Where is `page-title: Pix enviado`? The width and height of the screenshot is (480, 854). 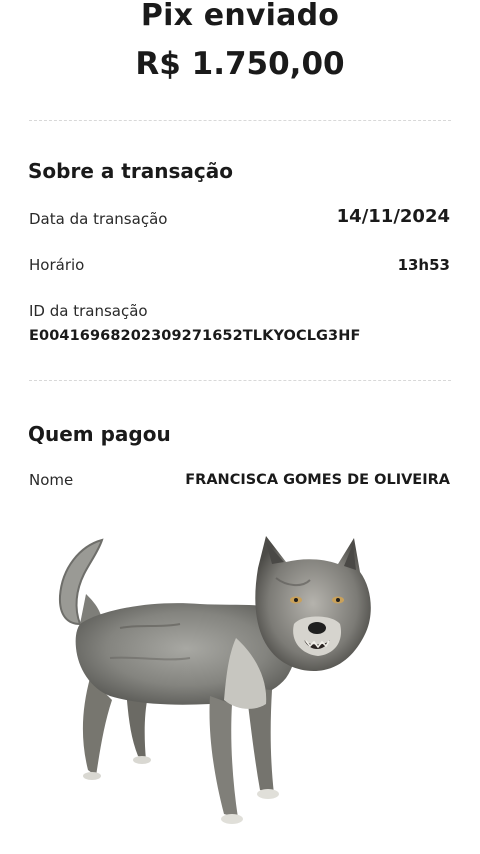
page-title: Pix enviado is located at coordinates (240, 16).